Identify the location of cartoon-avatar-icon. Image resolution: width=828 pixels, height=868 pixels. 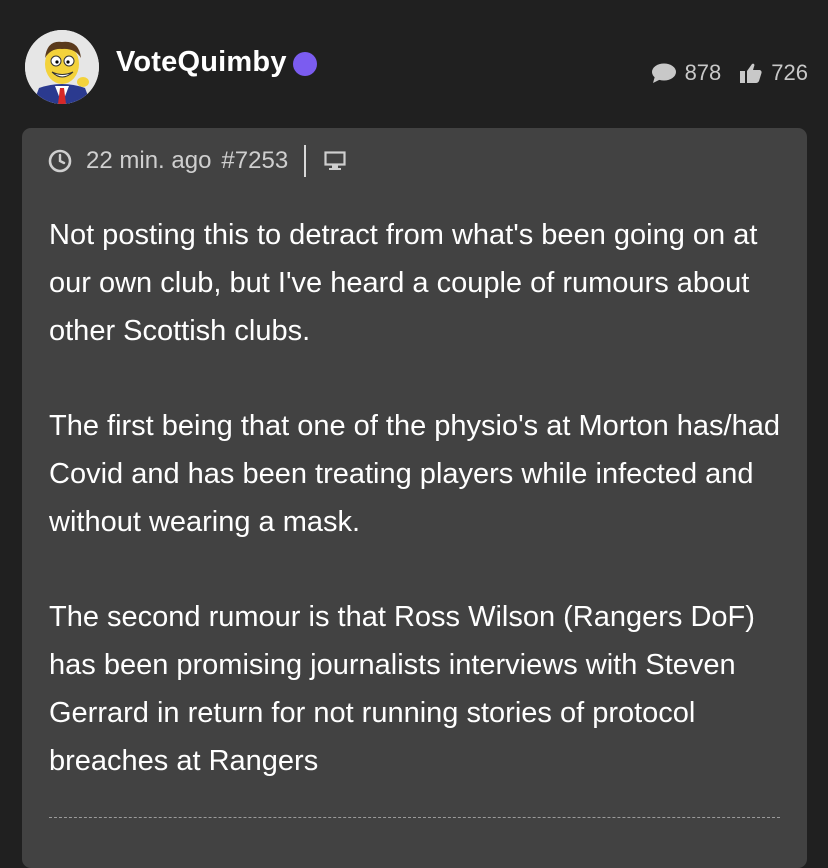
(62, 67).